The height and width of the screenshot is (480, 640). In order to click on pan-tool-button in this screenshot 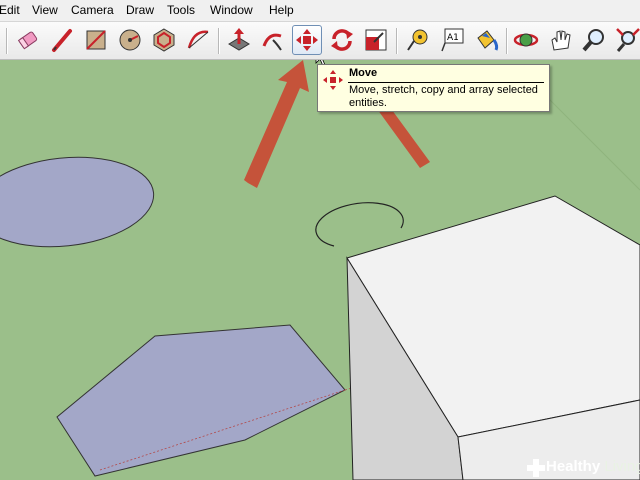, I will do `click(560, 40)`.